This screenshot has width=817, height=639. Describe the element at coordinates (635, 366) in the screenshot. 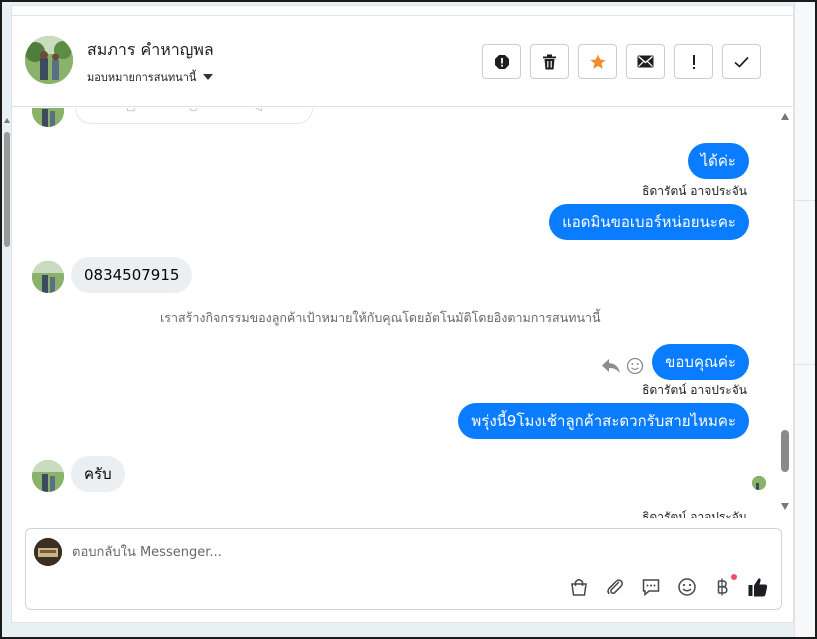

I see `react-emoji-icon` at that location.